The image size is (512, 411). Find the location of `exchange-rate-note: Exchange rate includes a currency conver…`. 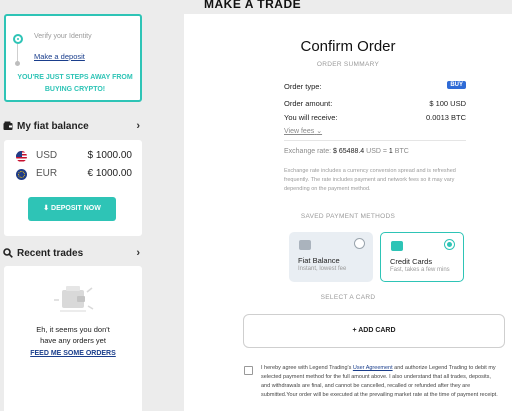

exchange-rate-note: Exchange rate includes a currency conver… is located at coordinates (370, 180).